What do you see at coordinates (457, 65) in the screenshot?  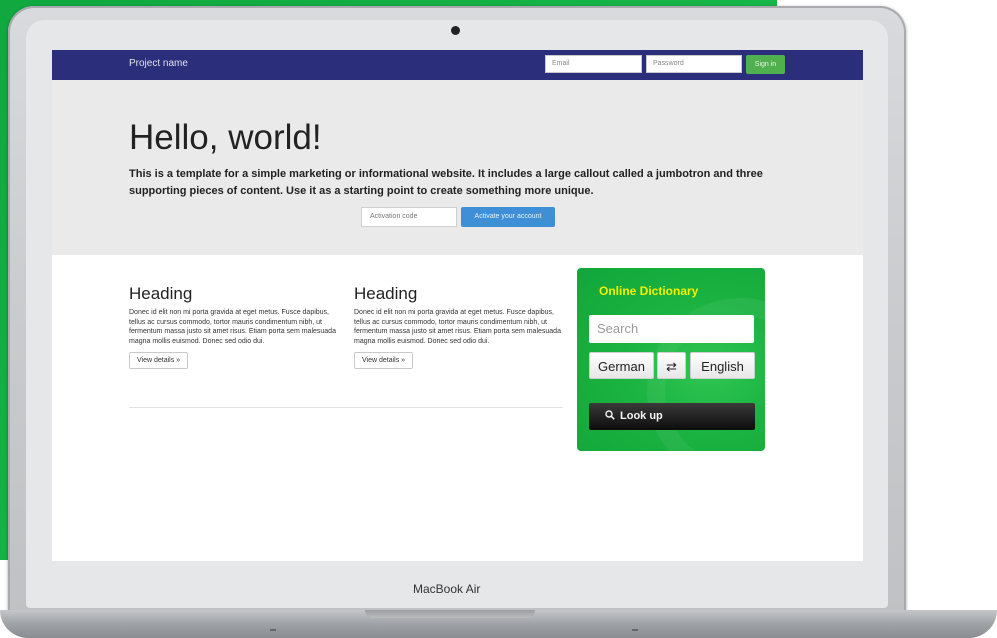 I see `navbar: Project name Email Password Sign in` at bounding box center [457, 65].